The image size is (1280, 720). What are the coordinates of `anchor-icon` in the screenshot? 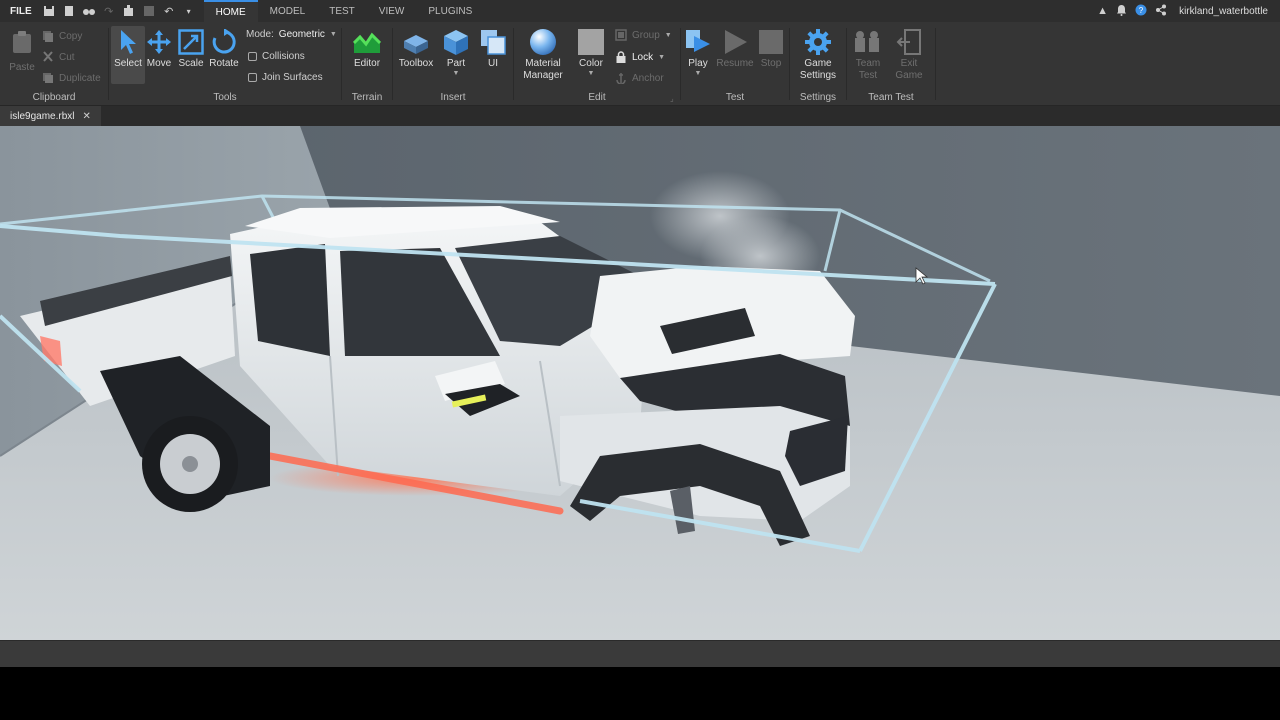 It's located at (621, 78).